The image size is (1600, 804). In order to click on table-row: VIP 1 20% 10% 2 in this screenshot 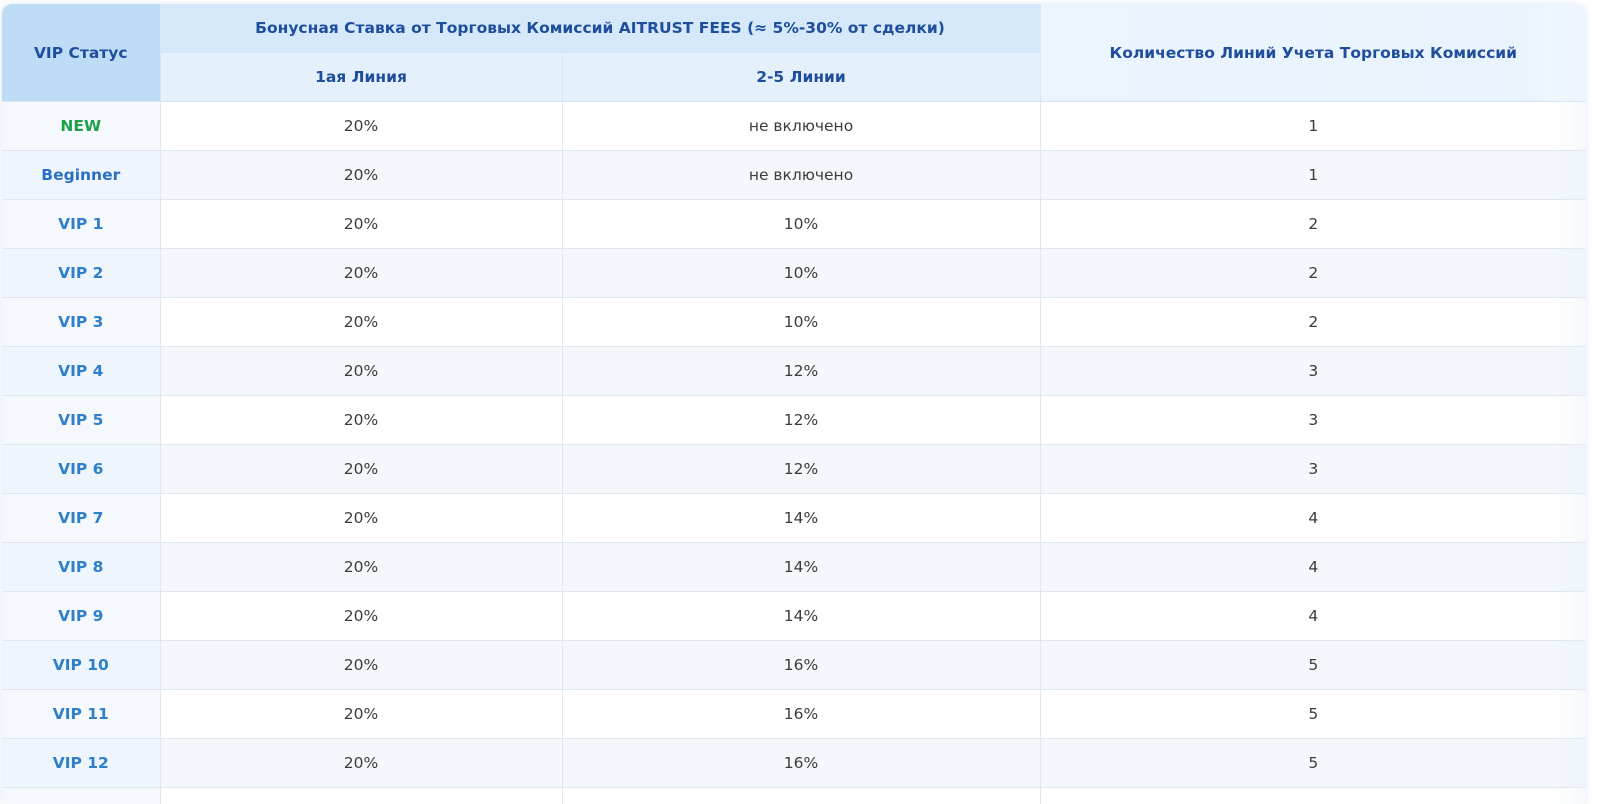, I will do `click(794, 224)`.